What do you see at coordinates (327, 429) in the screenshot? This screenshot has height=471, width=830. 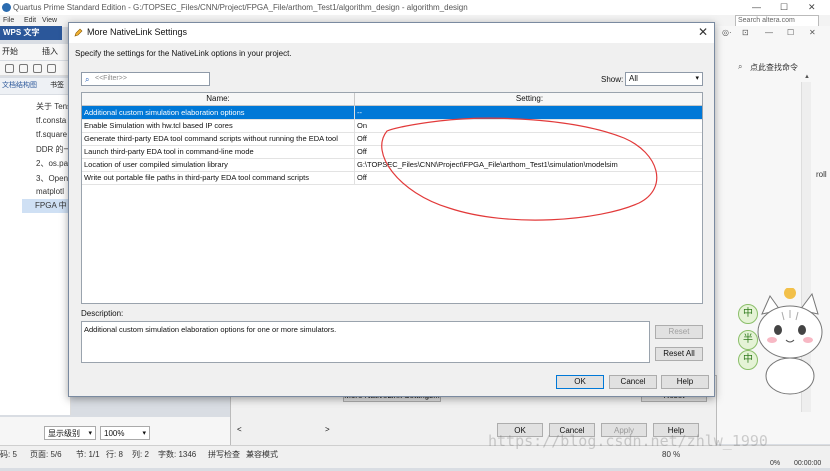 I see `scroll-right-icon: >` at bounding box center [327, 429].